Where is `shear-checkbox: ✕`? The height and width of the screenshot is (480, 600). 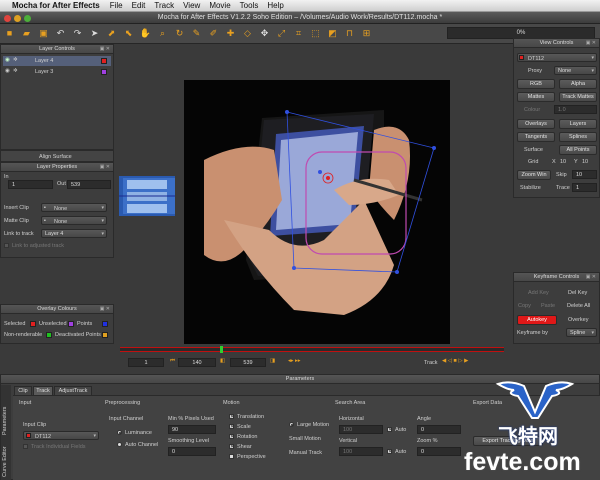
shear-checkbox: ✕ is located at coordinates (231, 447).